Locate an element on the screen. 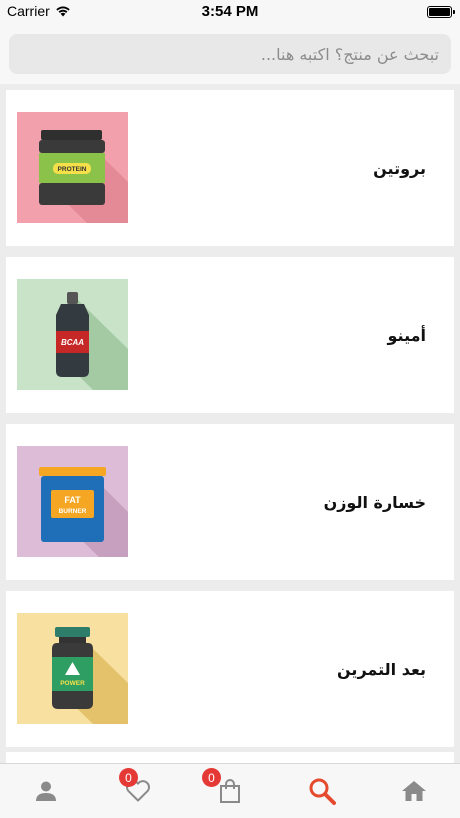  battery-fill is located at coordinates (439, 12).